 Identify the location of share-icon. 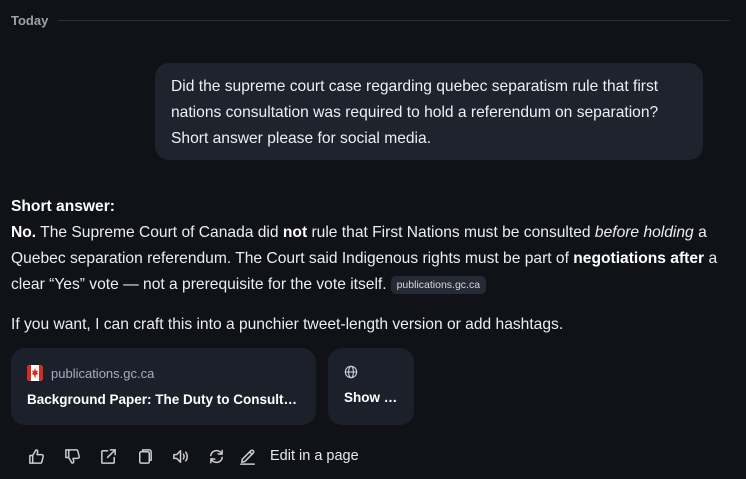
(108, 456).